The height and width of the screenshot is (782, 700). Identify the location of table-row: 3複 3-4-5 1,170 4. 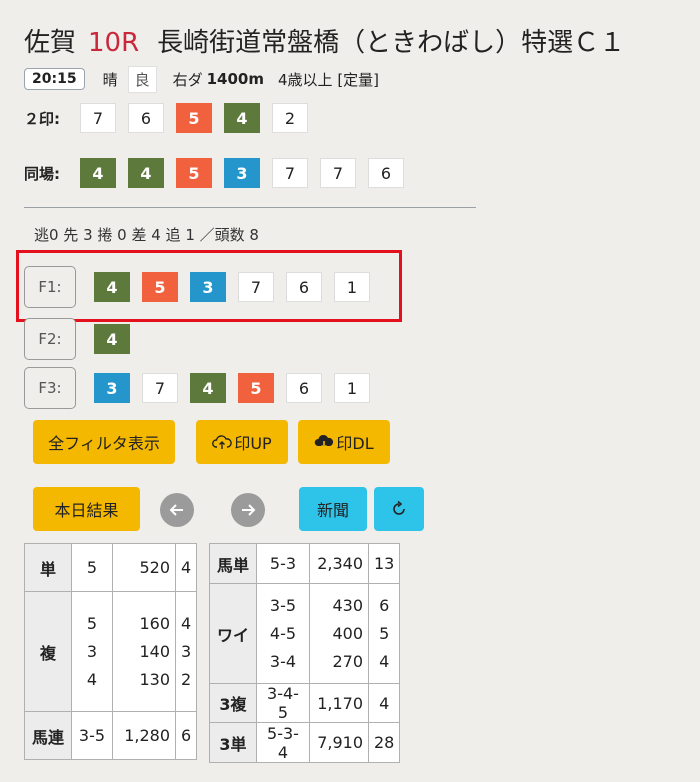
(305, 703).